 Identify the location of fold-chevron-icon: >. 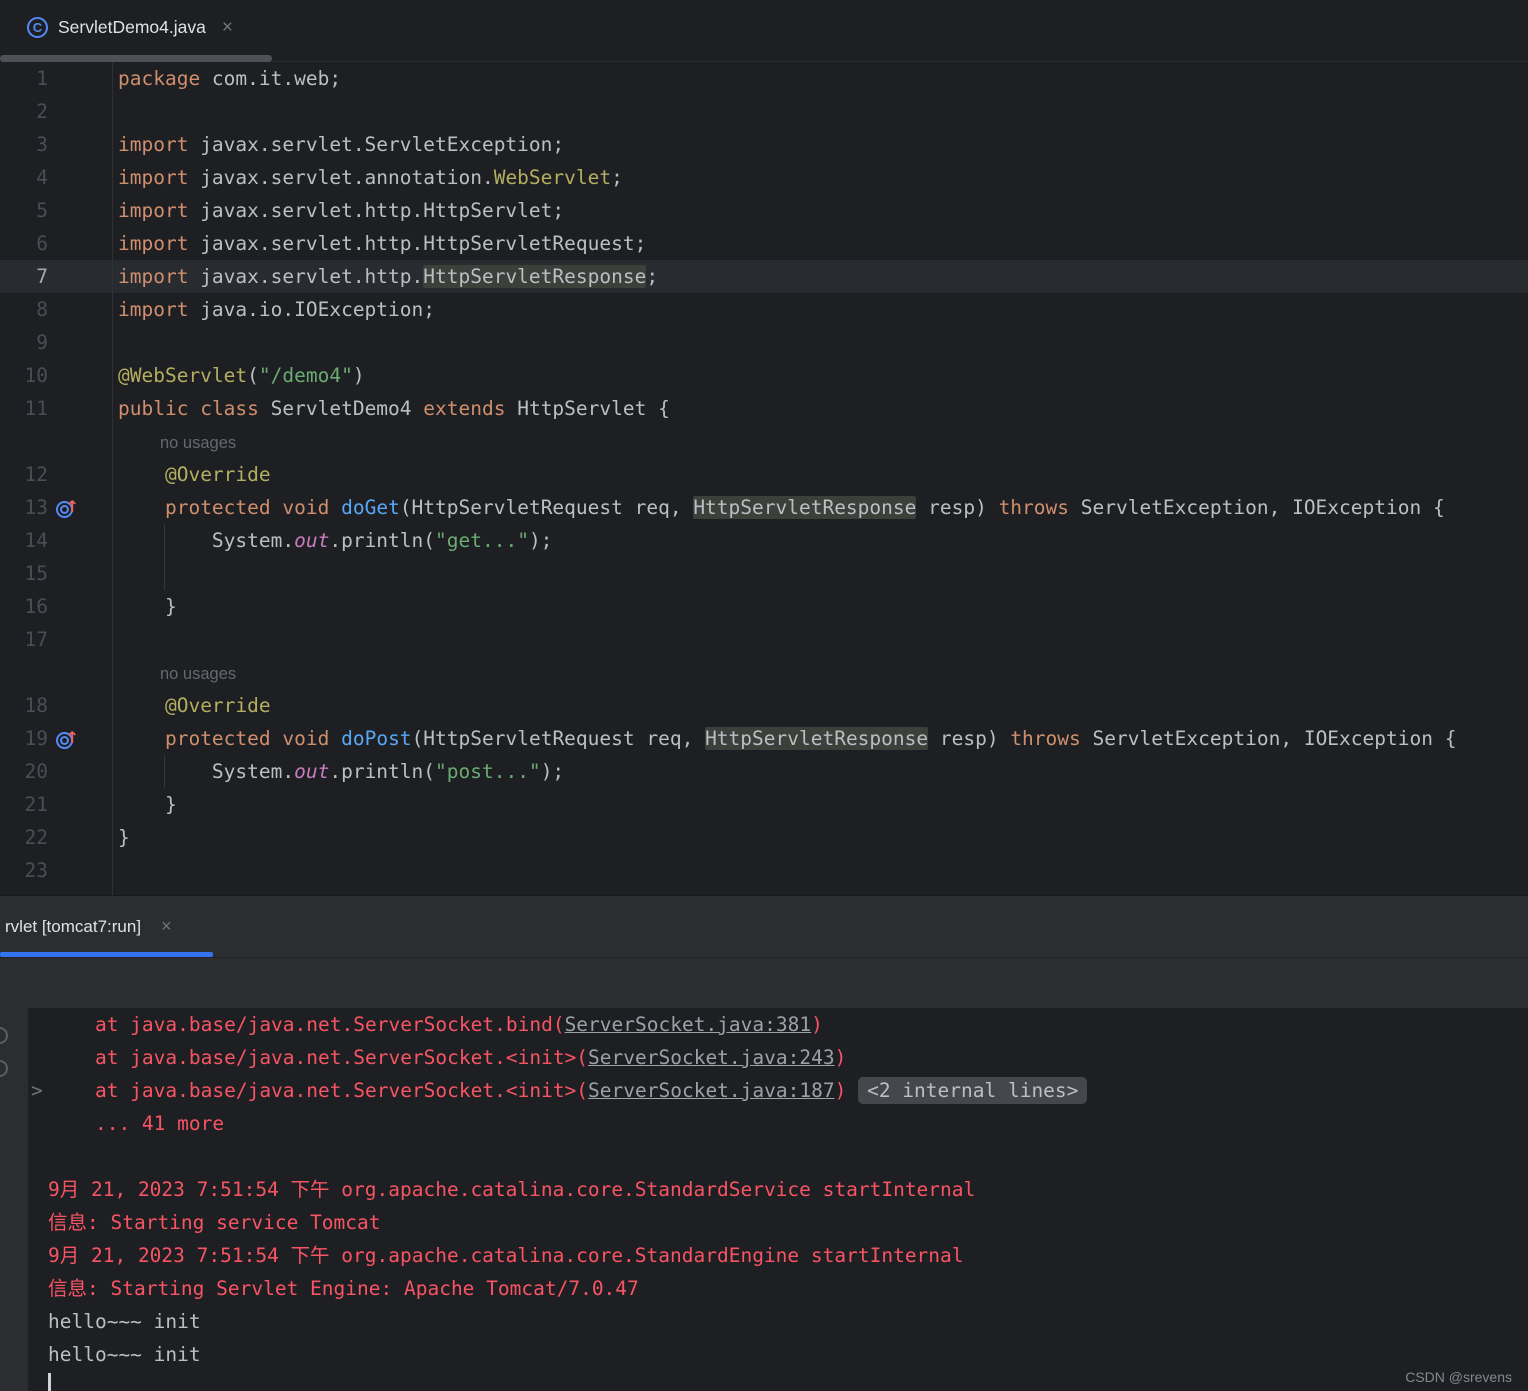
(37, 1090).